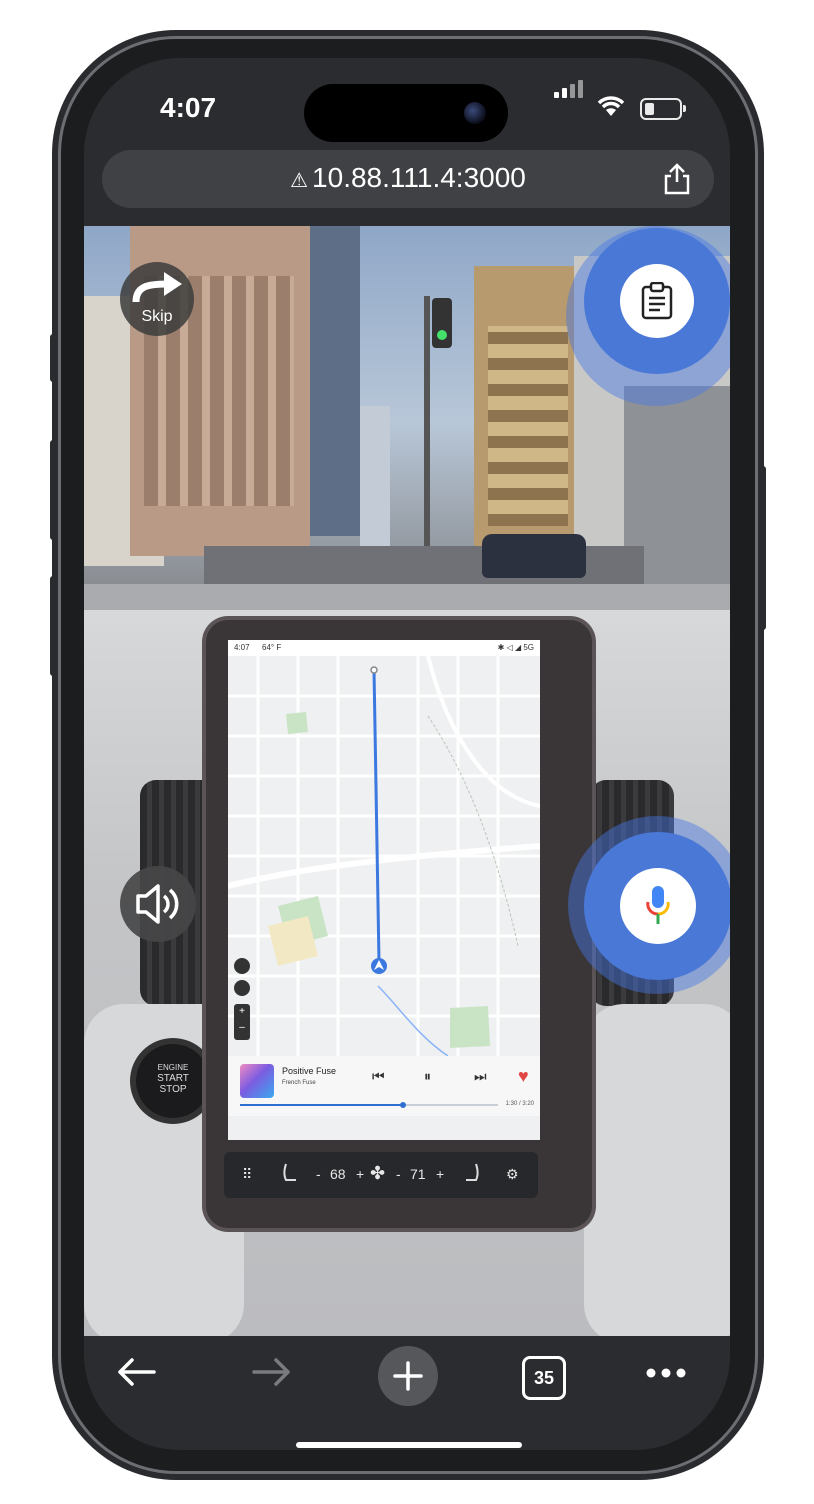  I want to click on passenger-temp-minus-button: -, so click(398, 1174).